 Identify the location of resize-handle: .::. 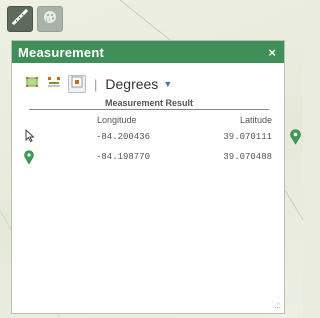
(277, 305).